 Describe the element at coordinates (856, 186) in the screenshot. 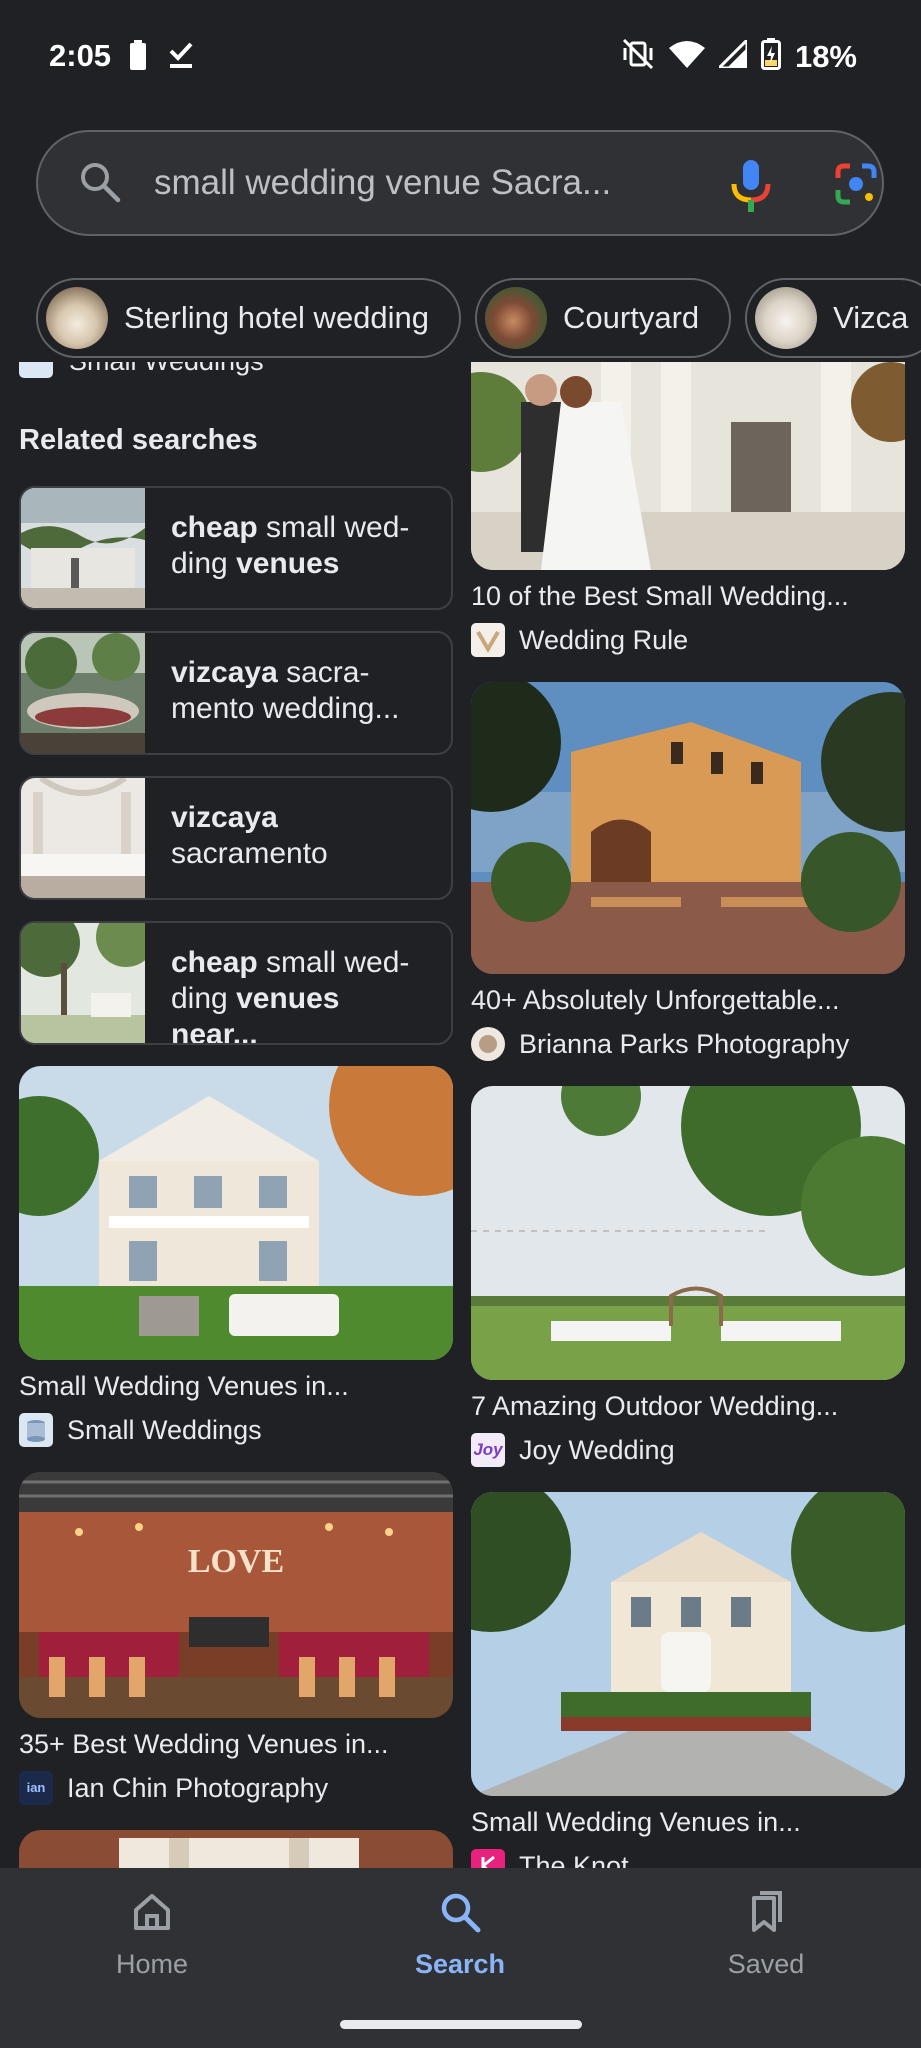

I see `google-lens-icon` at that location.